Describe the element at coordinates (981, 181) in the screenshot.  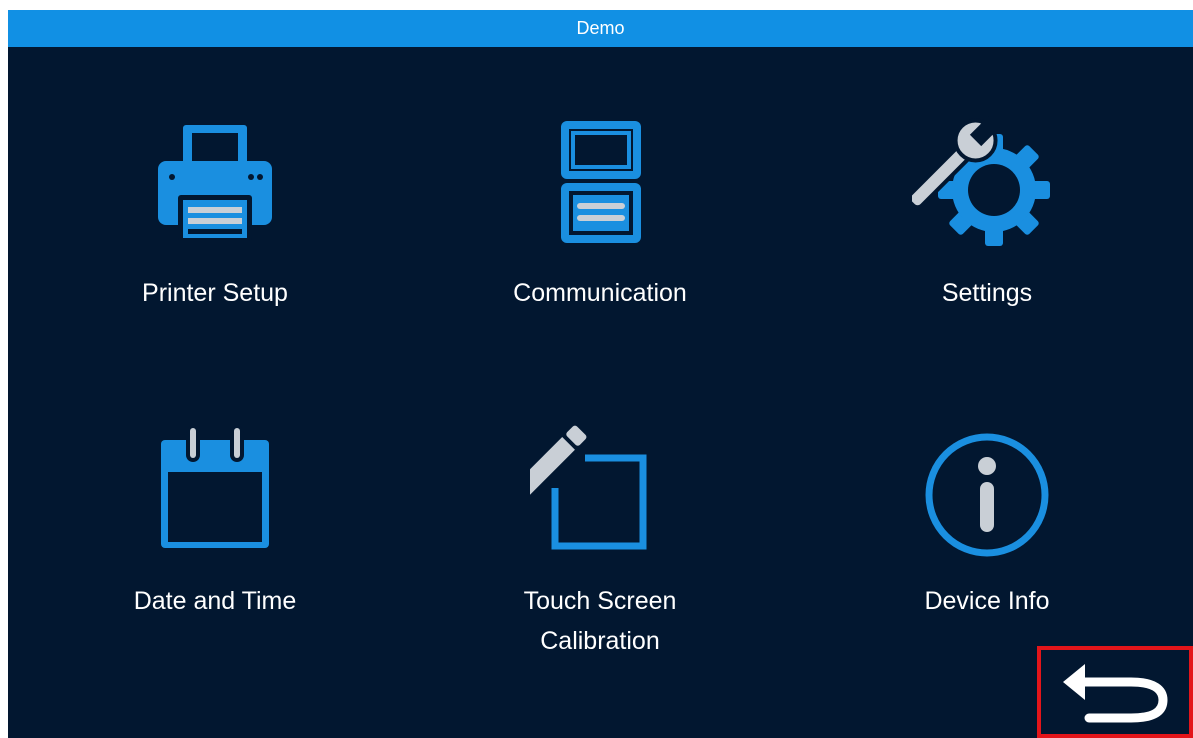
I see `settings-gear-wrench-icon` at that location.